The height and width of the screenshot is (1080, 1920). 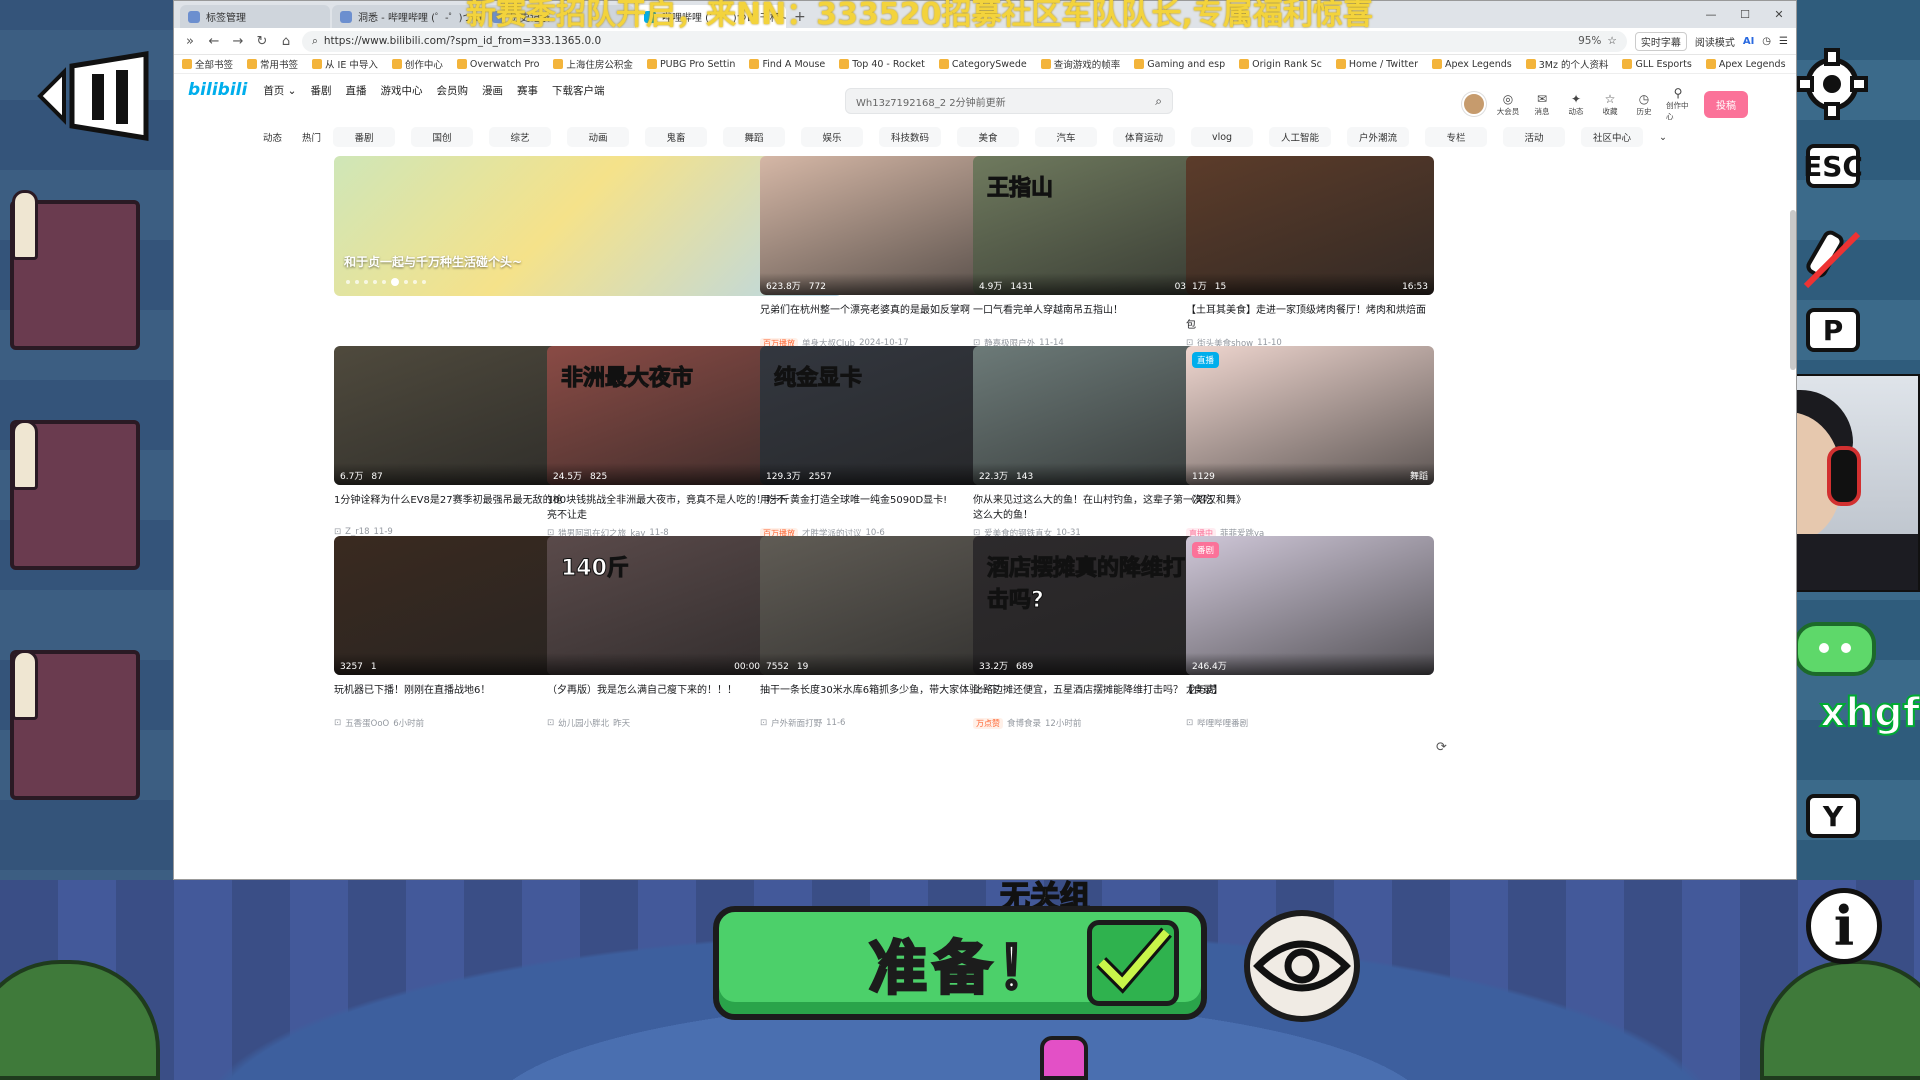 I want to click on page-scrollbar, so click(x=1793, y=290).